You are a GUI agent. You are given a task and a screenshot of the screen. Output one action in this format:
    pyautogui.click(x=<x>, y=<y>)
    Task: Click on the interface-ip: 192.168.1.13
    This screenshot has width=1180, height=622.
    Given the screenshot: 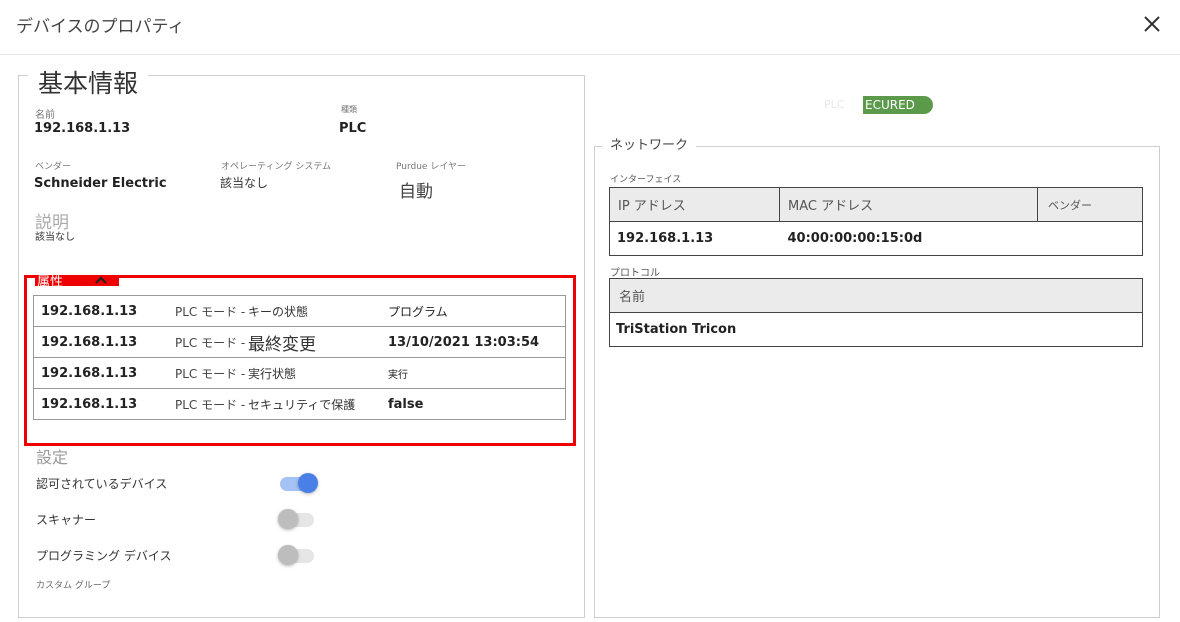 What is the action you would take?
    pyautogui.click(x=694, y=238)
    